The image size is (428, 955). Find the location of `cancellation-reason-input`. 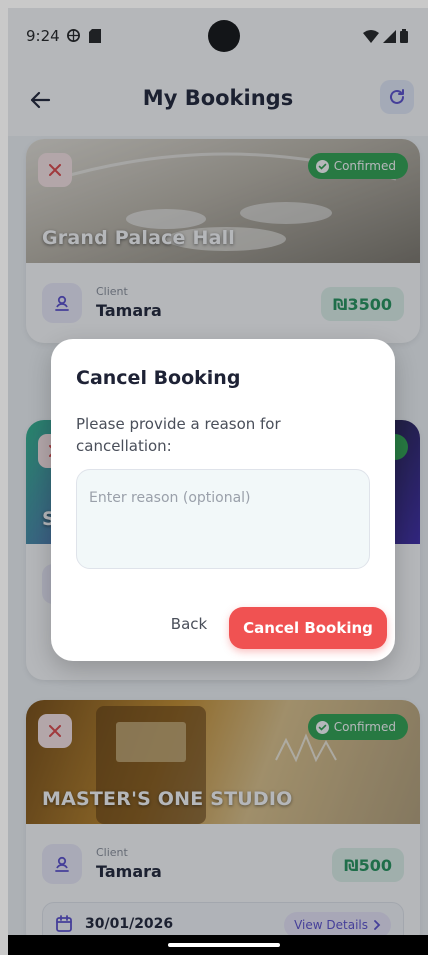

cancellation-reason-input is located at coordinates (223, 519).